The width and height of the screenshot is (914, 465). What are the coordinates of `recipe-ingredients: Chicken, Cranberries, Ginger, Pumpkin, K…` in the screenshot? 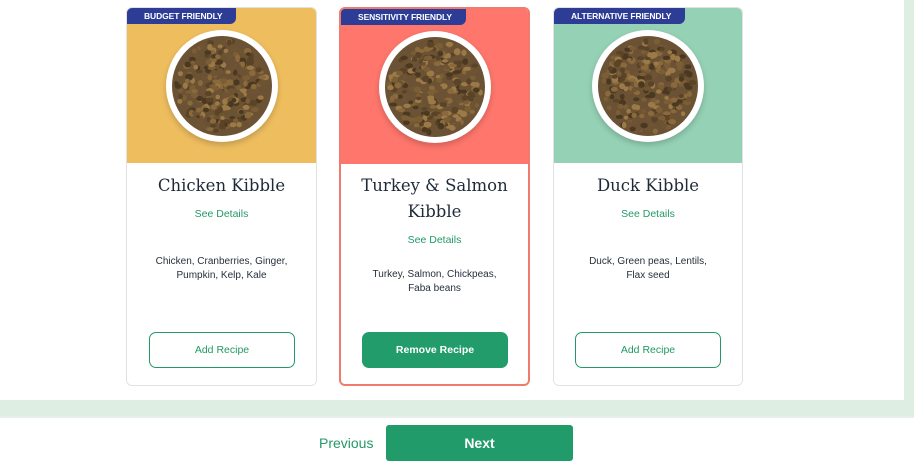 It's located at (221, 268).